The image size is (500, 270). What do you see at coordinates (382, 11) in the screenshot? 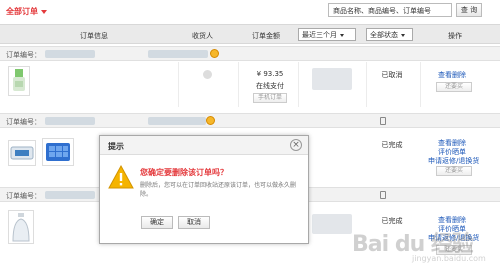
I see `search-placeholder: 商品名称、商品编号、订单编号` at bounding box center [382, 11].